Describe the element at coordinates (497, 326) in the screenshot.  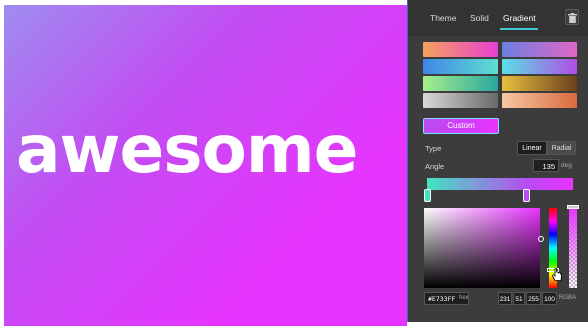
I see `panel-frame-bottom` at that location.